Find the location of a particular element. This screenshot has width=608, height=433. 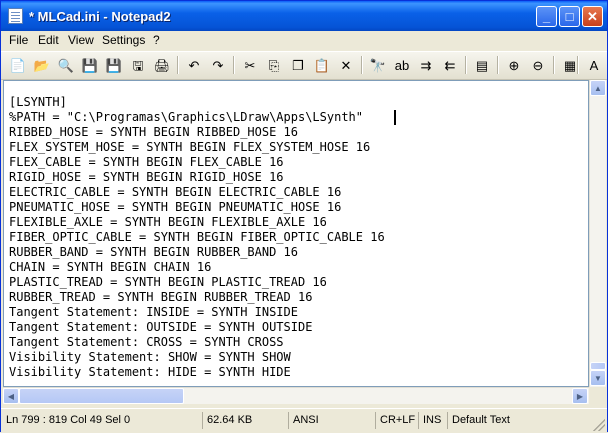

title-bar: * MLCad.ini - Notepad2 _ □ ✕ is located at coordinates (304, 16).